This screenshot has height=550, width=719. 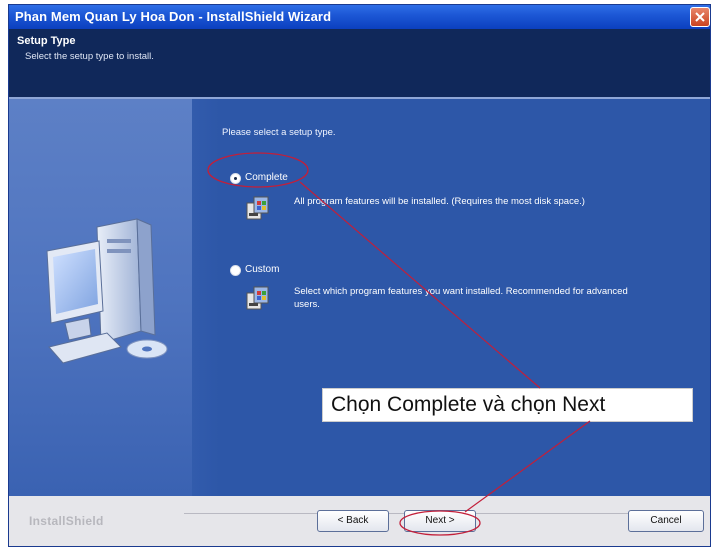 I want to click on complete-highlight-ellipse, so click(x=258, y=170).